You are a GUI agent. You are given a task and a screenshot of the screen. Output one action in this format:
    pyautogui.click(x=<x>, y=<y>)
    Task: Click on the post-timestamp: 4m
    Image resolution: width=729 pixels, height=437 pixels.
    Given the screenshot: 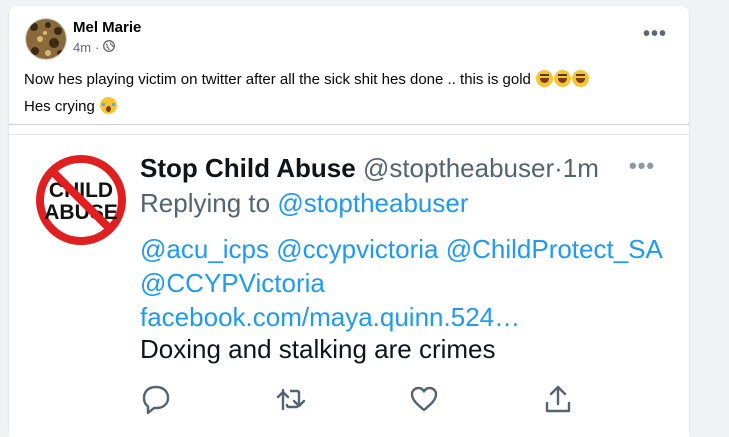 What is the action you would take?
    pyautogui.click(x=82, y=47)
    